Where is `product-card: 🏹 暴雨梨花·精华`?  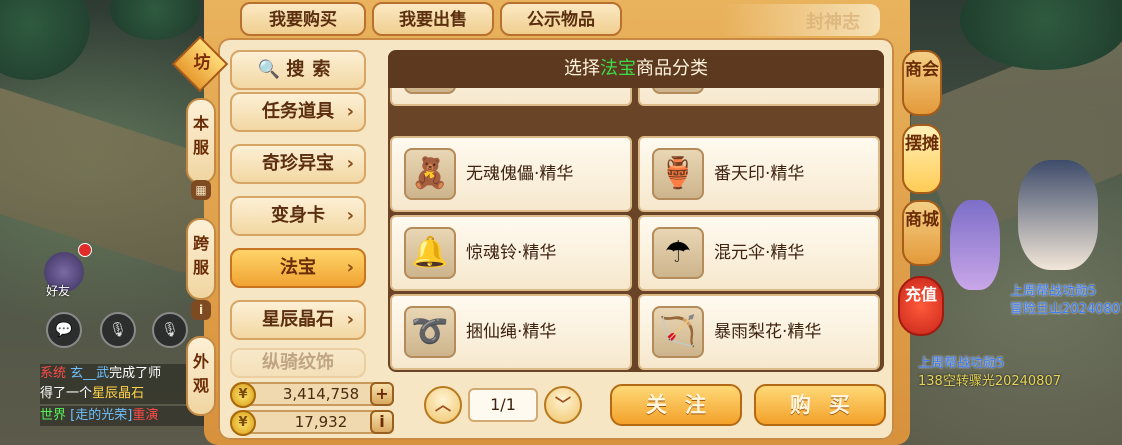
product-card: 🏹 暴雨梨花·精华 is located at coordinates (759, 332).